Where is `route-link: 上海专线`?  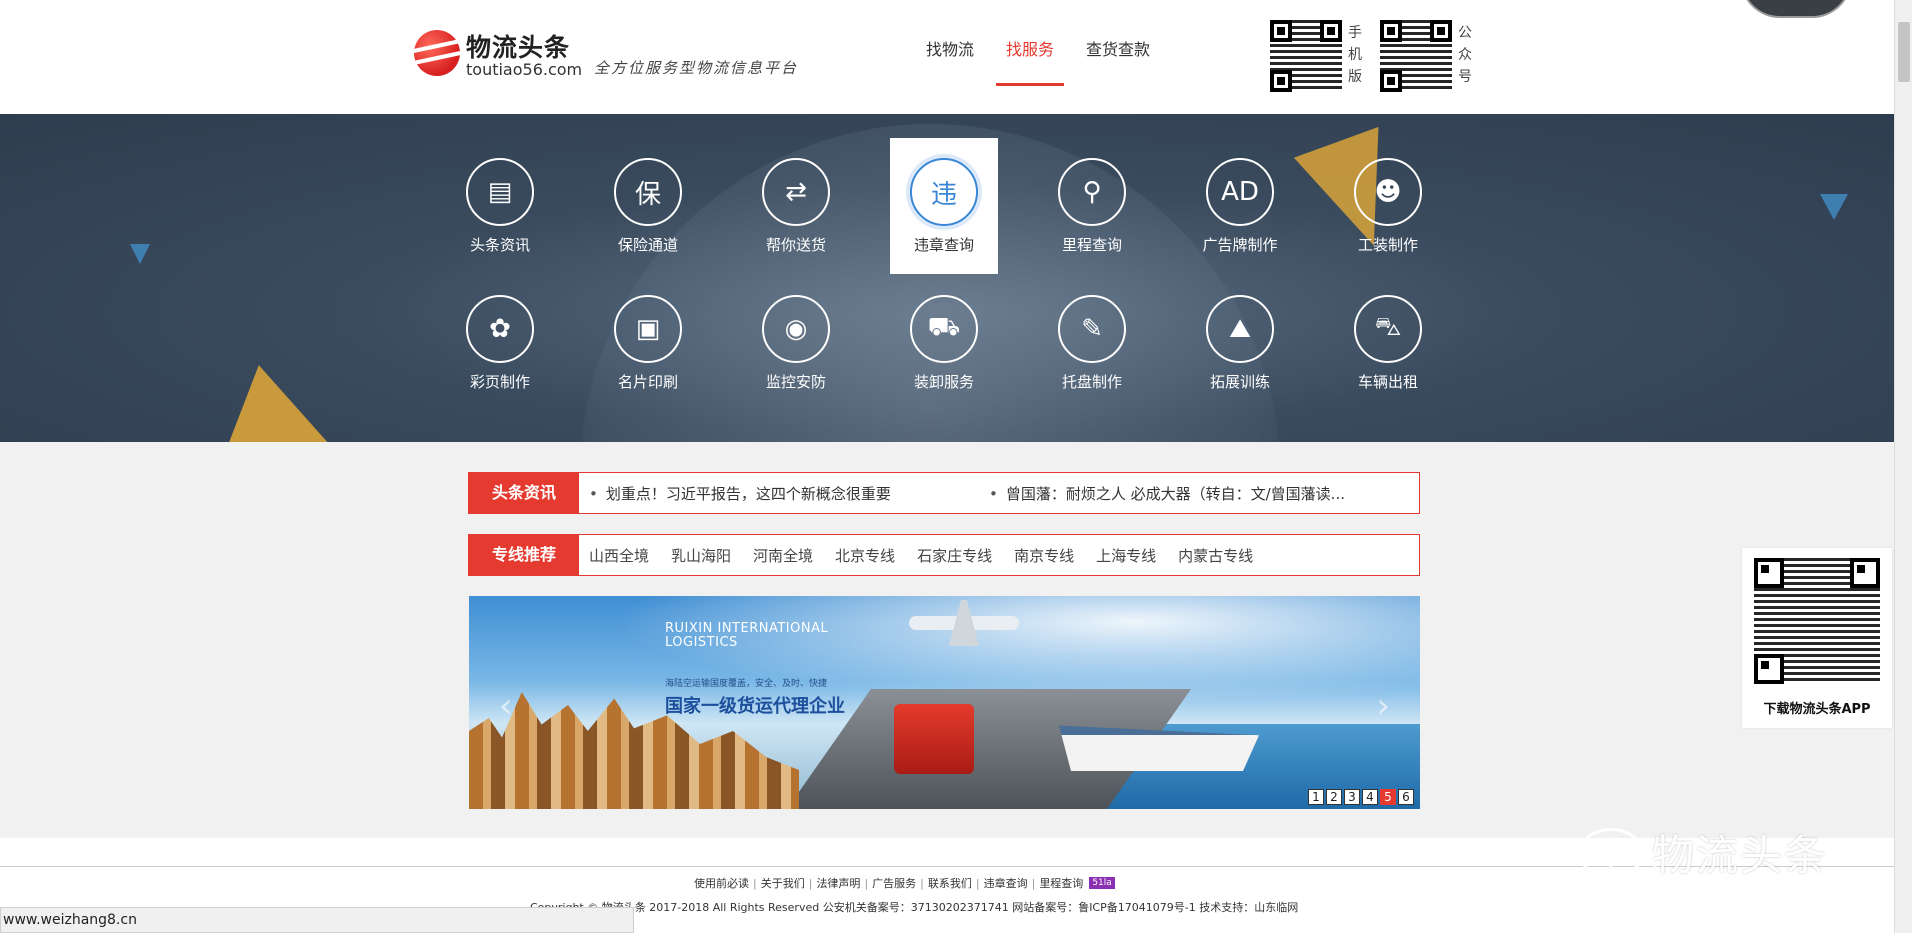
route-link: 上海专线 is located at coordinates (1126, 555).